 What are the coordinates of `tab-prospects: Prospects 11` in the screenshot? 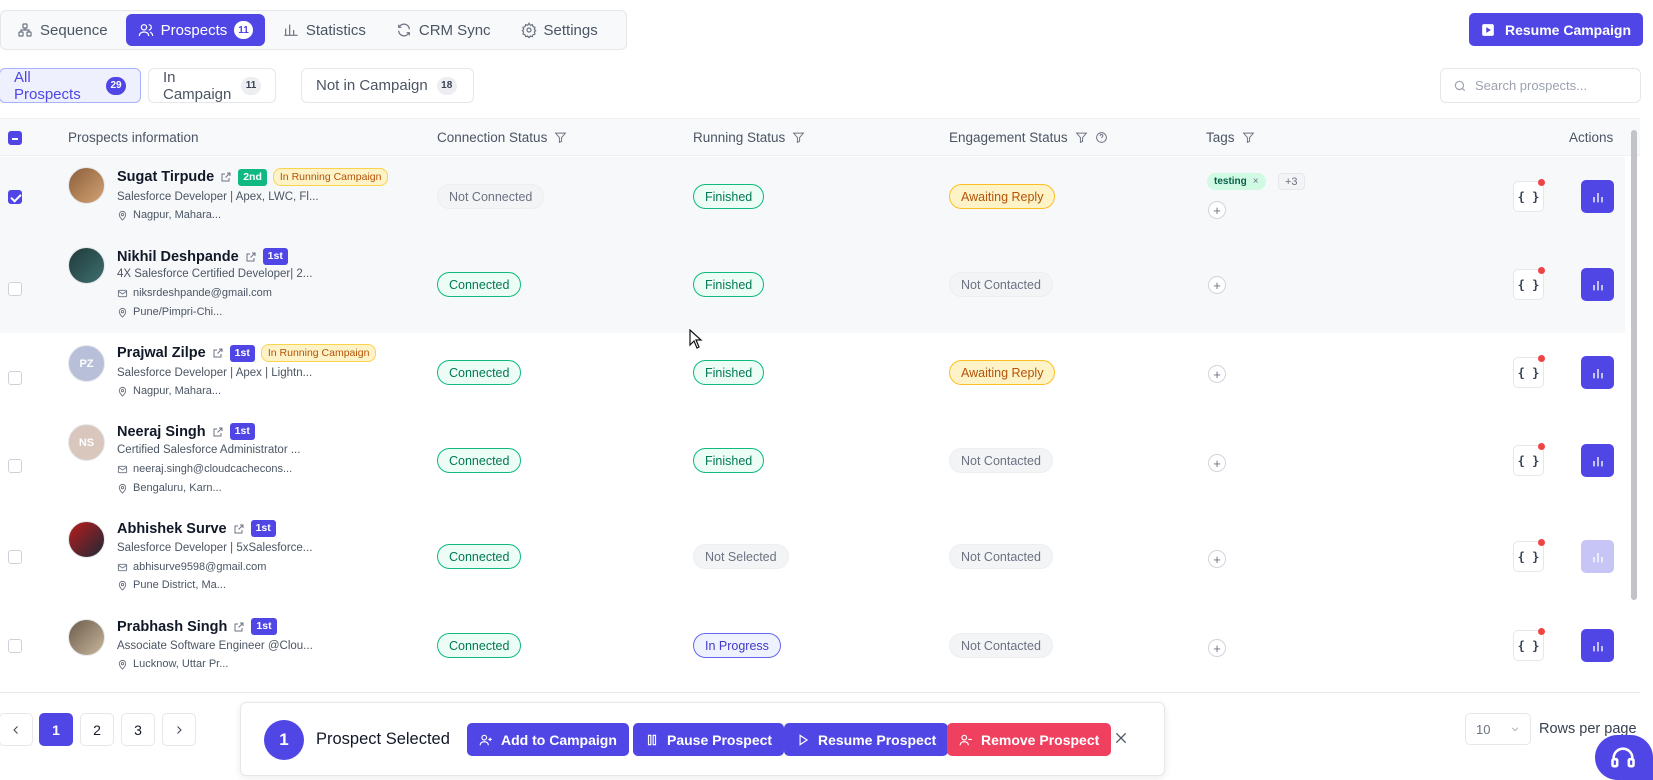 It's located at (195, 30).